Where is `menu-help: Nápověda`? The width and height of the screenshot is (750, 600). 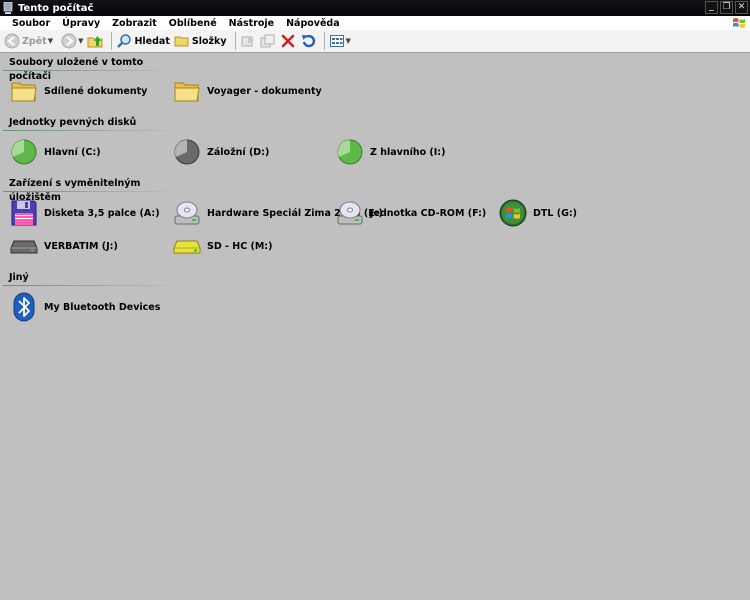
menu-help: Nápověda is located at coordinates (313, 23).